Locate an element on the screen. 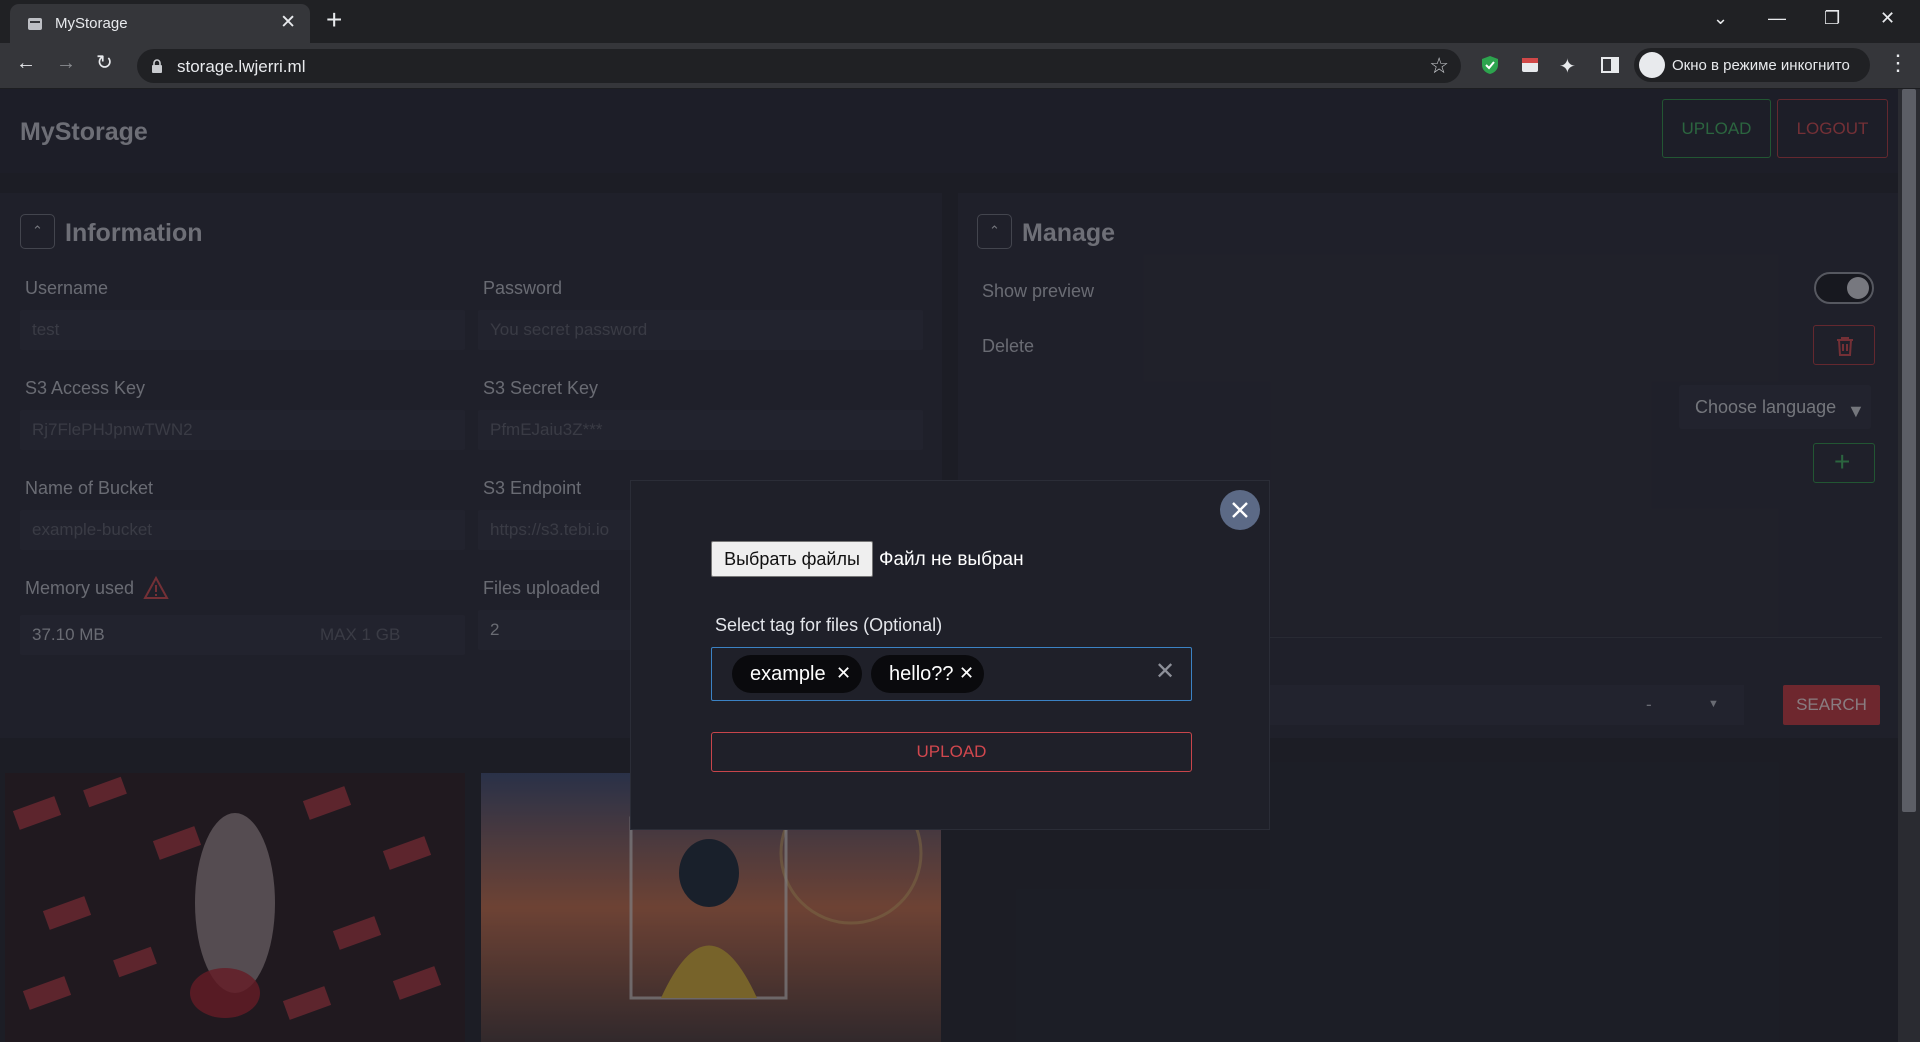 The height and width of the screenshot is (1042, 1920). browser-menu-icon: ⋮ is located at coordinates (1898, 63).